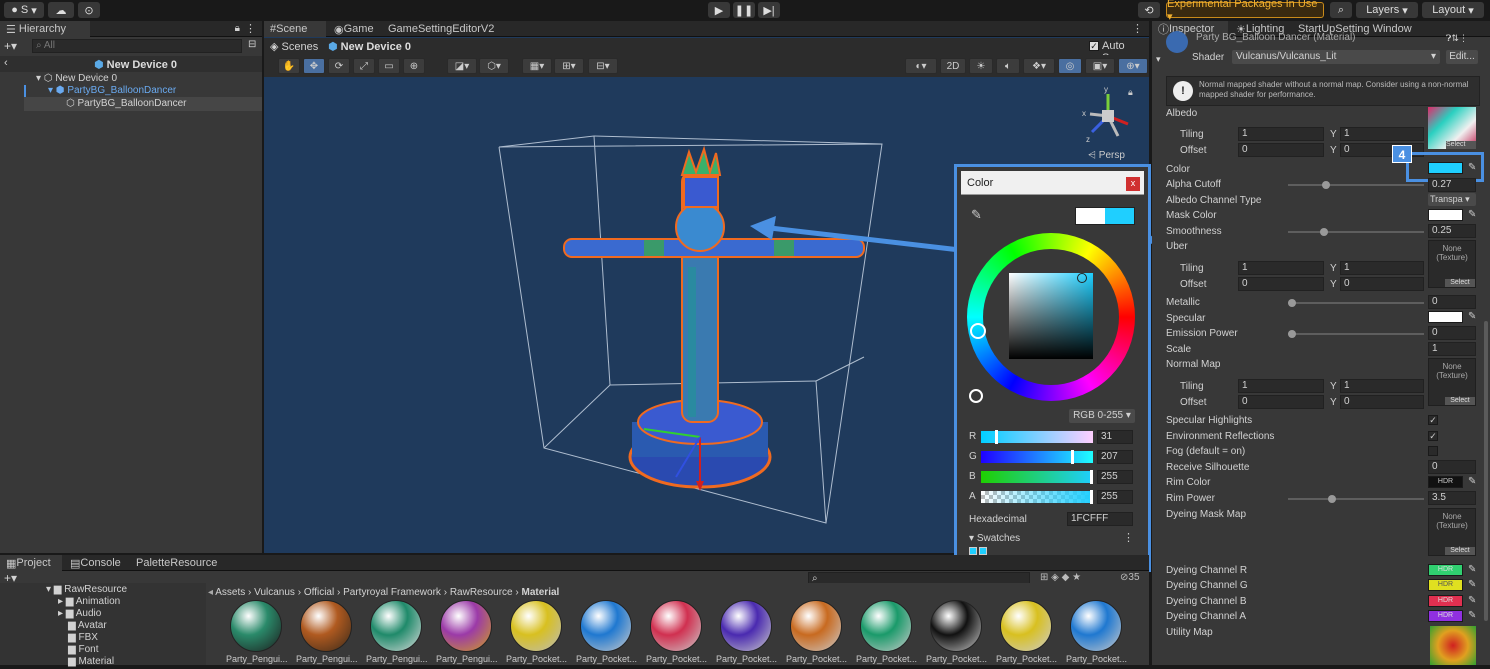  I want to click on swatches-toggle: ▾ Swatches, so click(994, 538).